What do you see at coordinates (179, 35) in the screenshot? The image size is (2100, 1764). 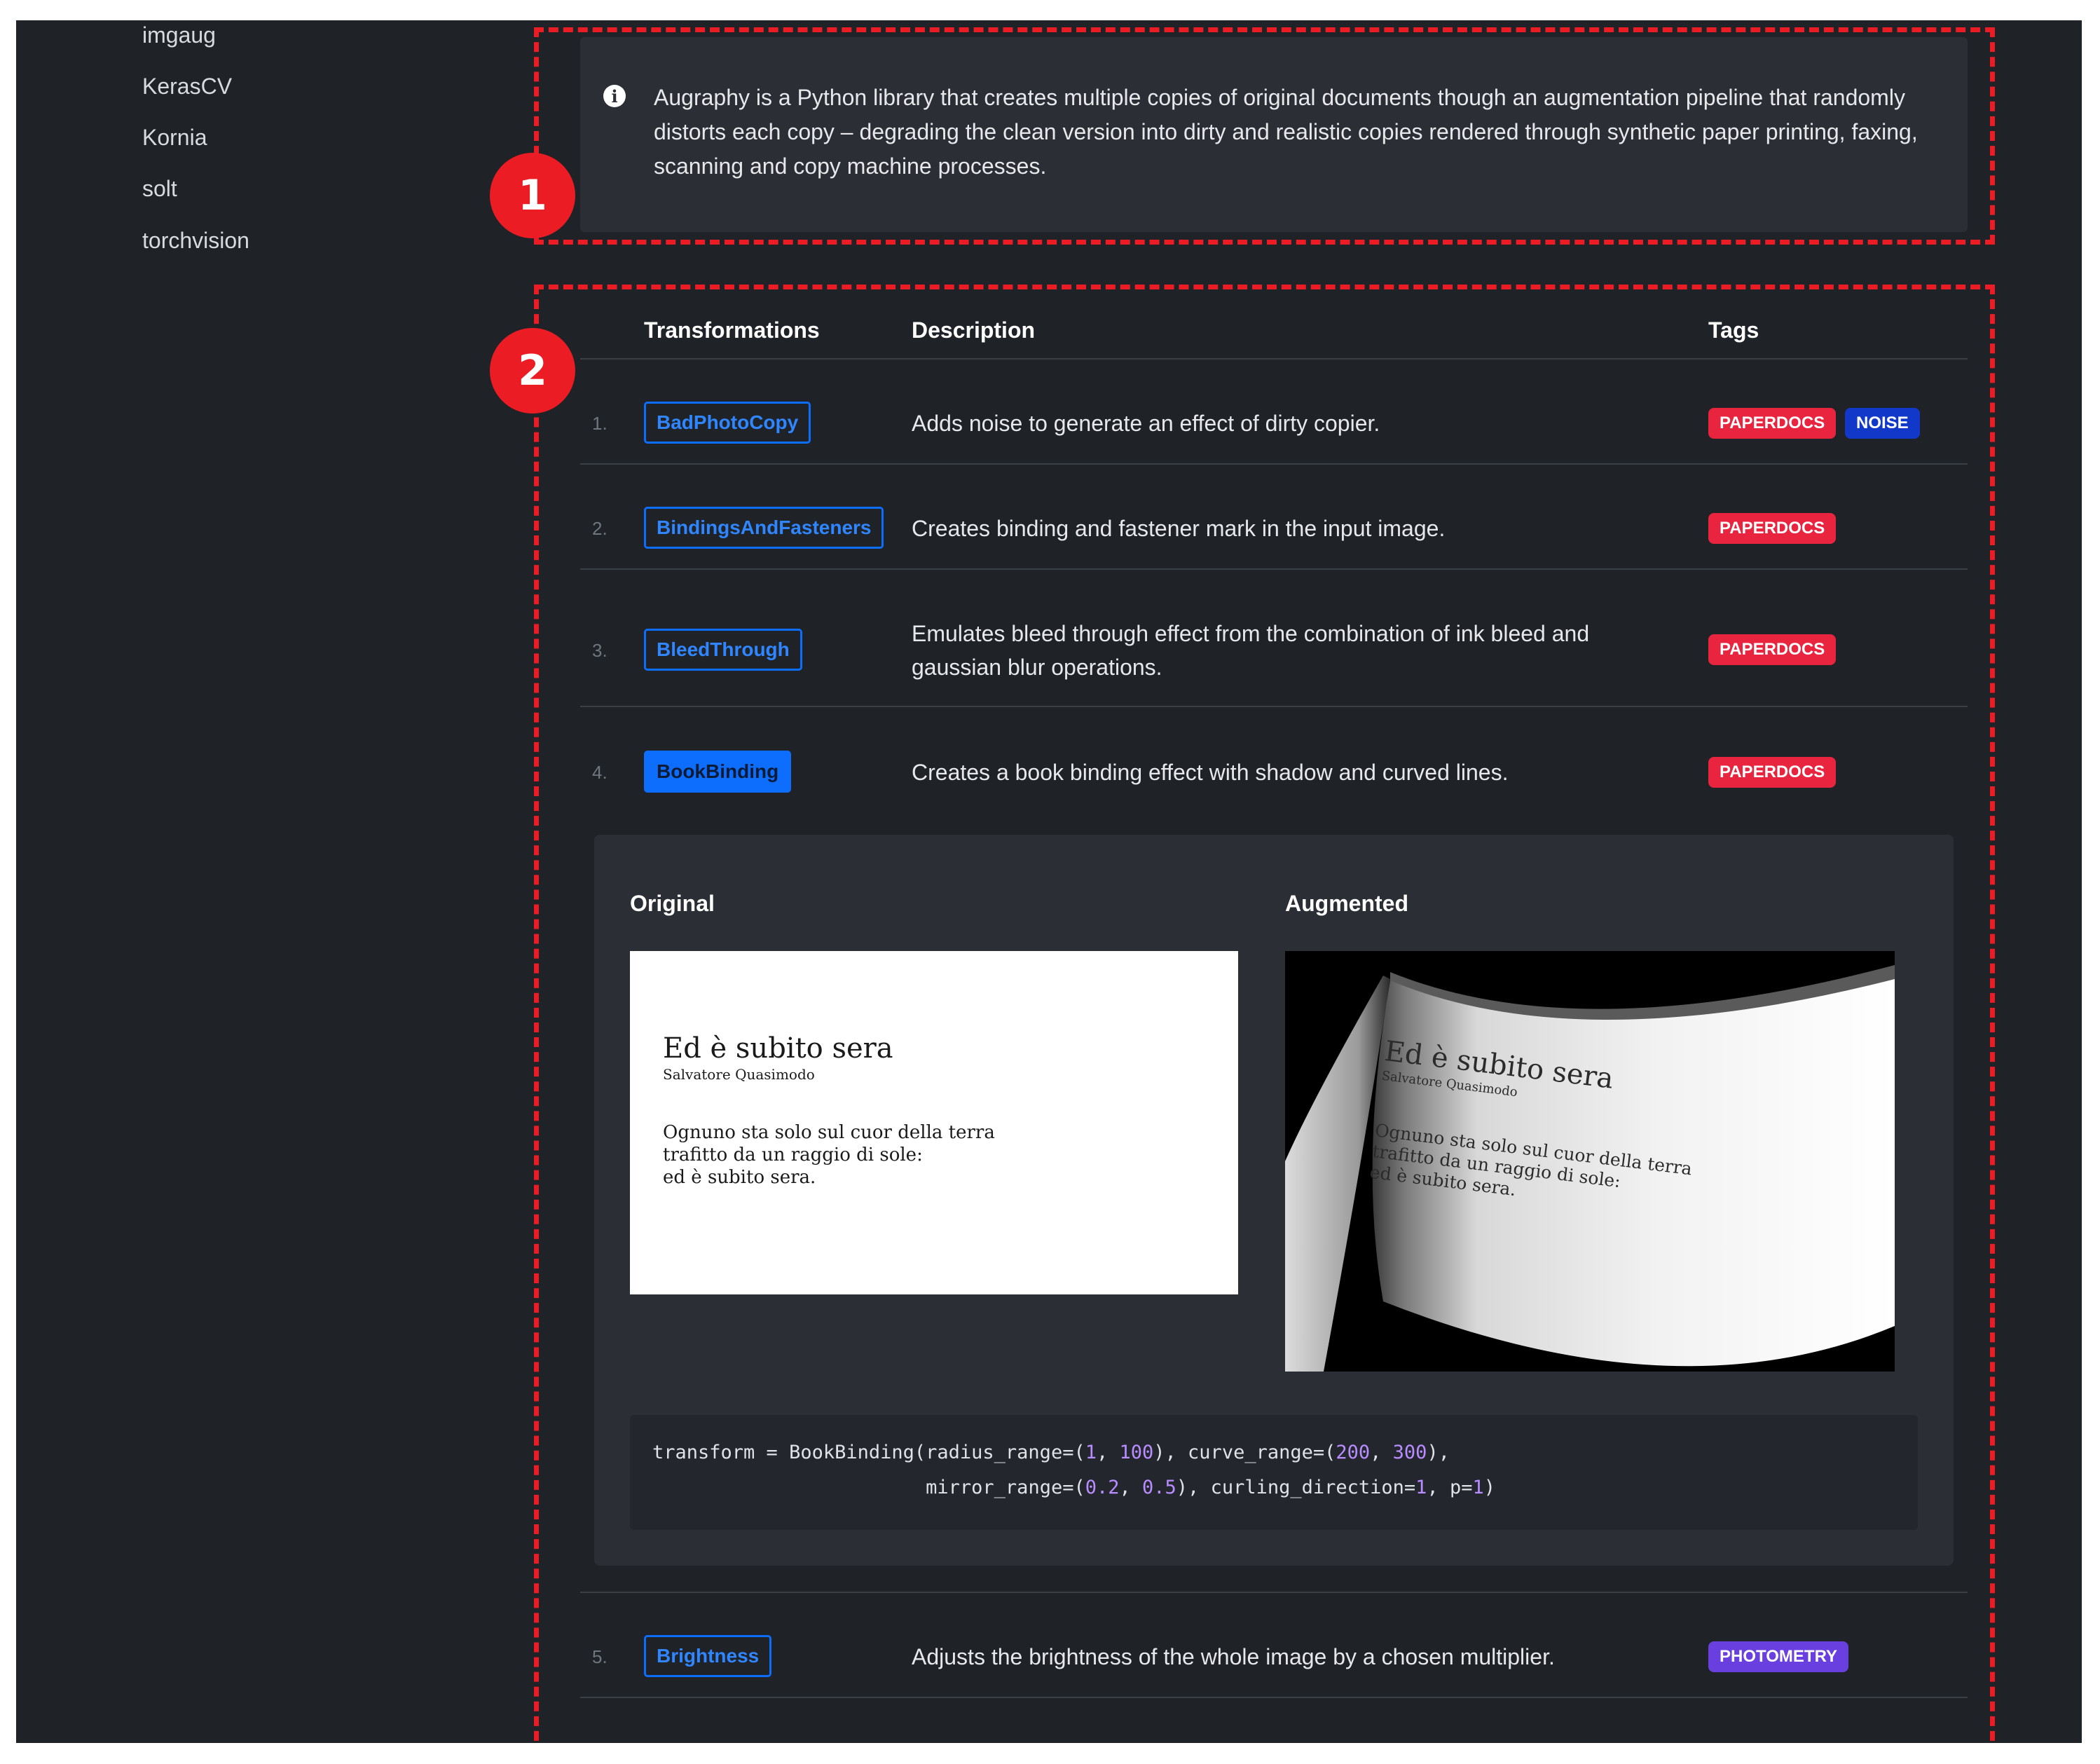 I see `sidebar-item-imgaug: imgaug` at bounding box center [179, 35].